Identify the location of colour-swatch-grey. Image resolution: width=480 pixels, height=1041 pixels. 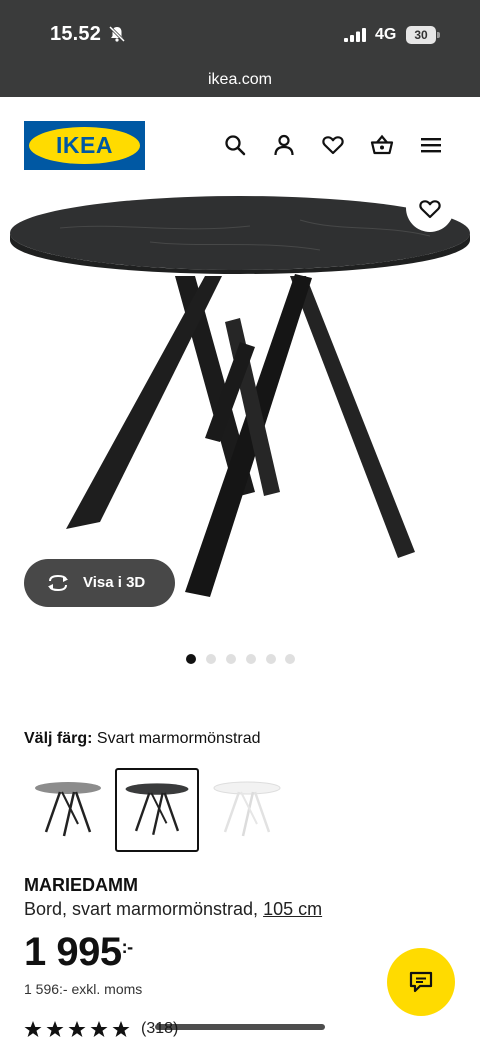
(68, 810).